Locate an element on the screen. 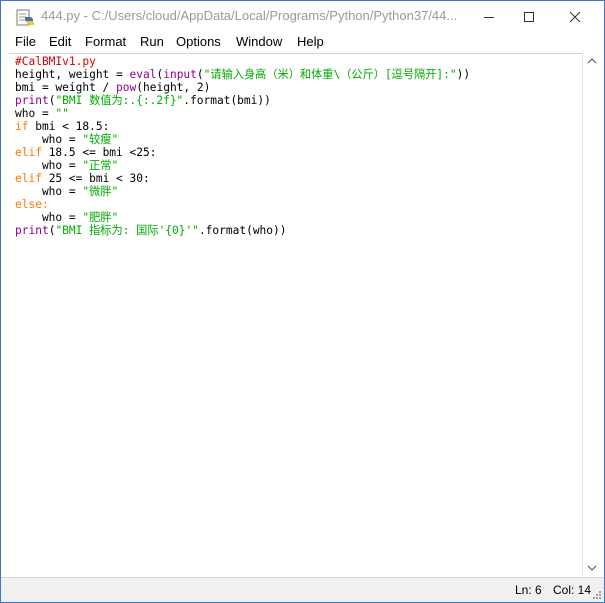 The image size is (605, 603). code-string: "请输入身高（米）和体重\（公斤）[逗号隔开]:" is located at coordinates (330, 74).